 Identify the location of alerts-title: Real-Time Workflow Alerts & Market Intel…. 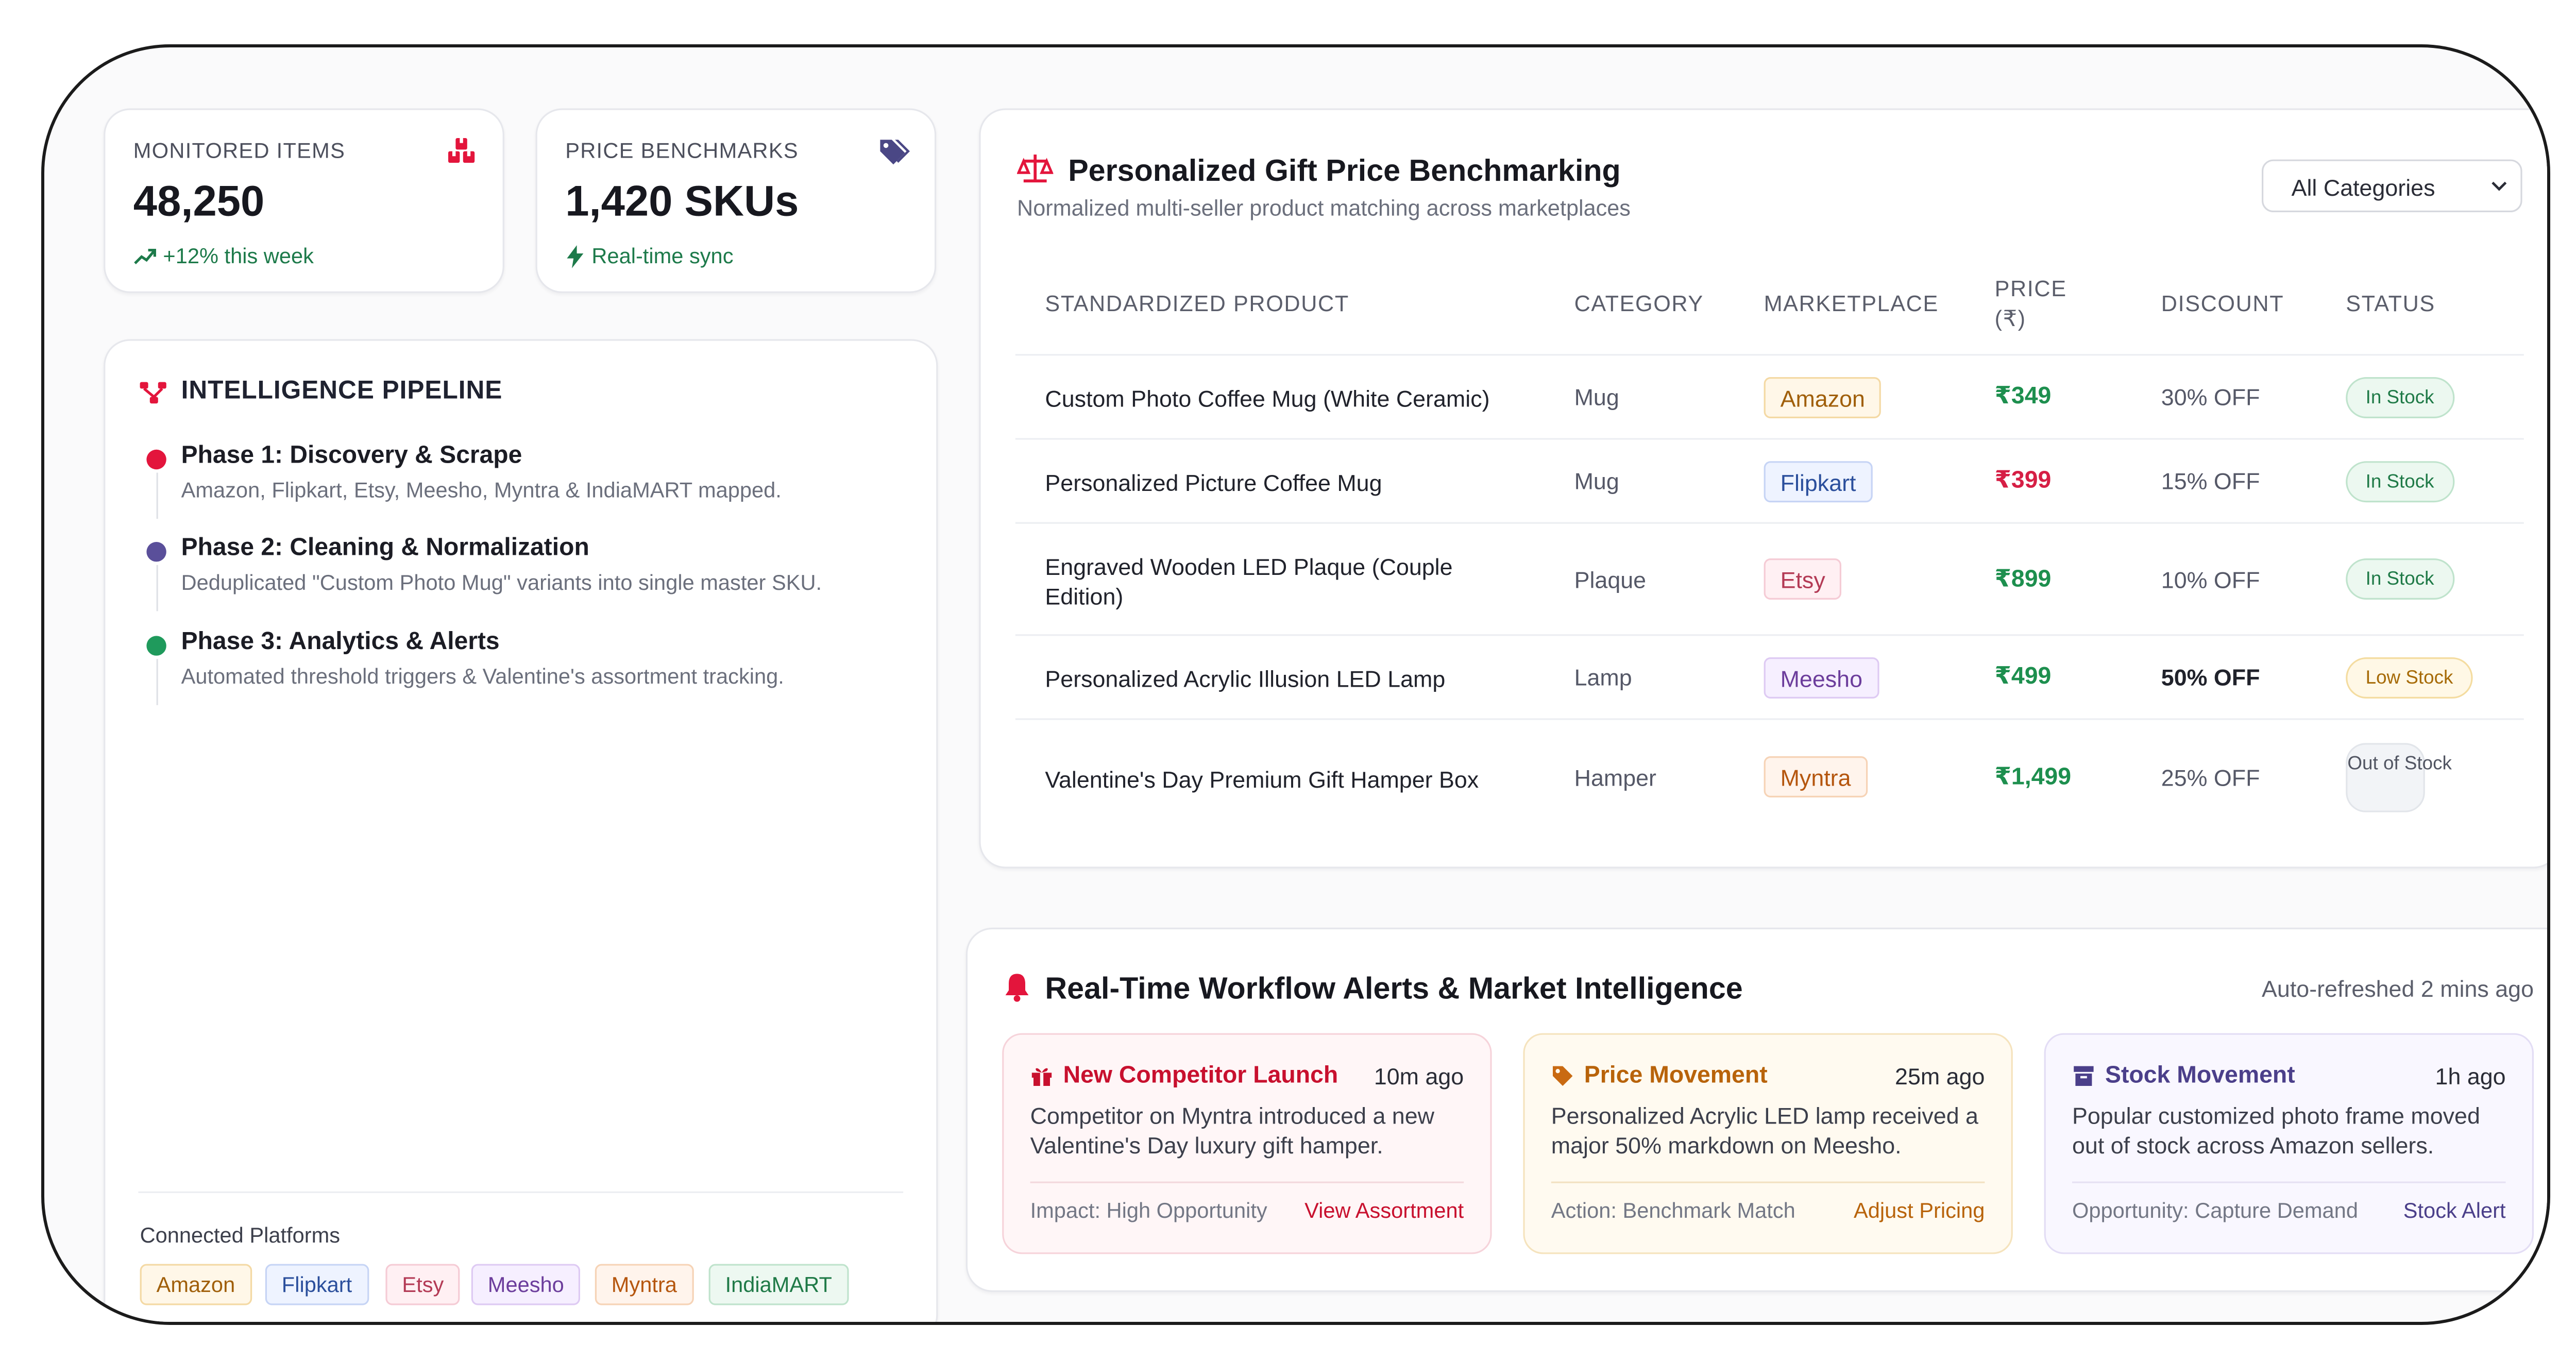
(1394, 988).